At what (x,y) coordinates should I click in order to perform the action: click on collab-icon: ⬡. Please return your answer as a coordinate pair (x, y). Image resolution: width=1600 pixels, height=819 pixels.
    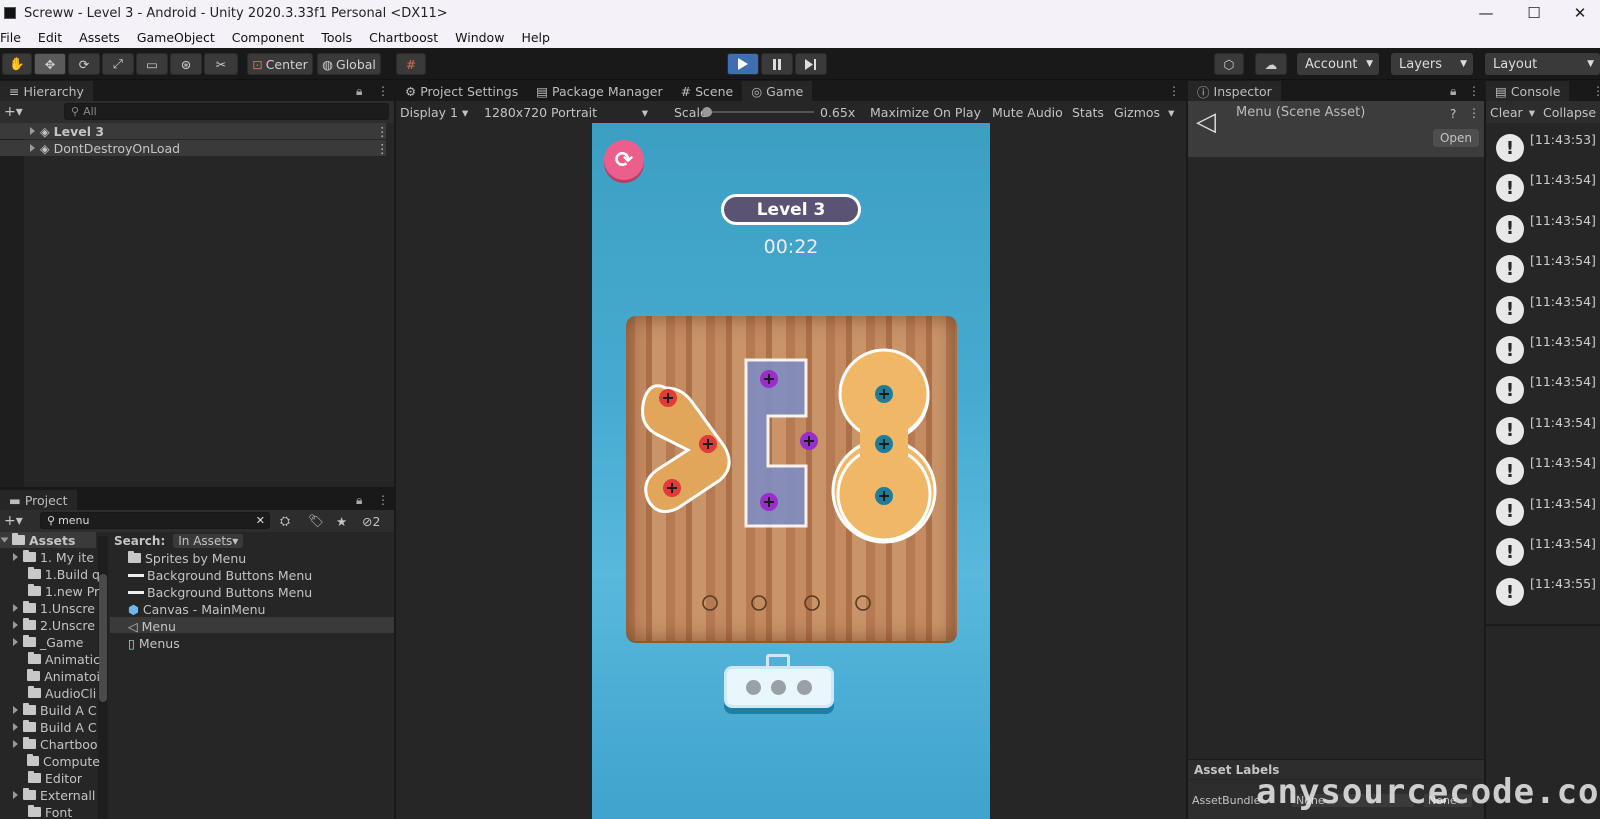
    Looking at the image, I should click on (1229, 64).